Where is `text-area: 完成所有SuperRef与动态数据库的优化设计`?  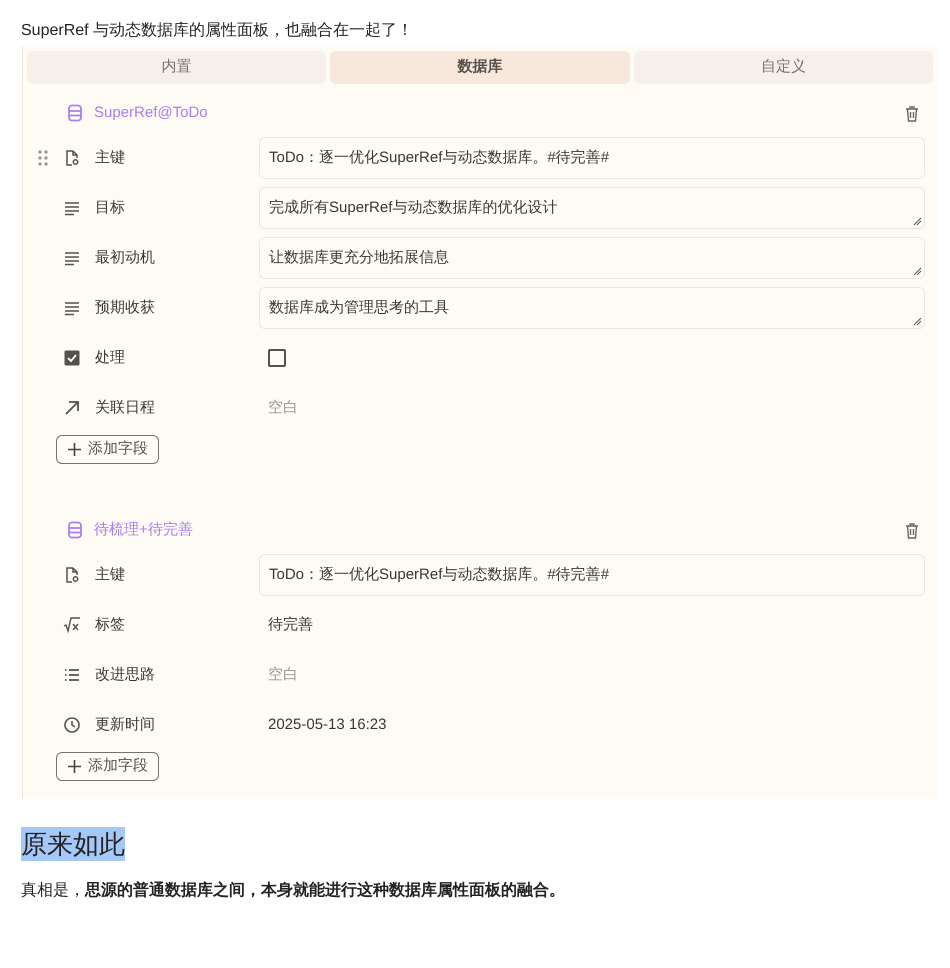 text-area: 完成所有SuperRef与动态数据库的优化设计 is located at coordinates (592, 208).